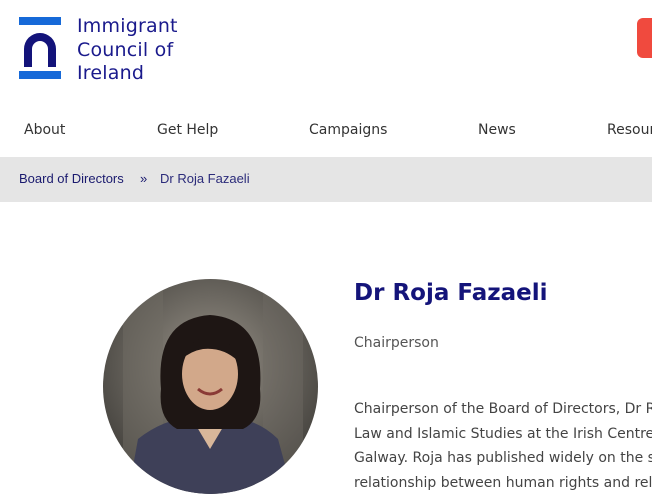 The height and width of the screenshot is (500, 652). I want to click on profile-name: Dr Roja Fazaeli, so click(451, 293).